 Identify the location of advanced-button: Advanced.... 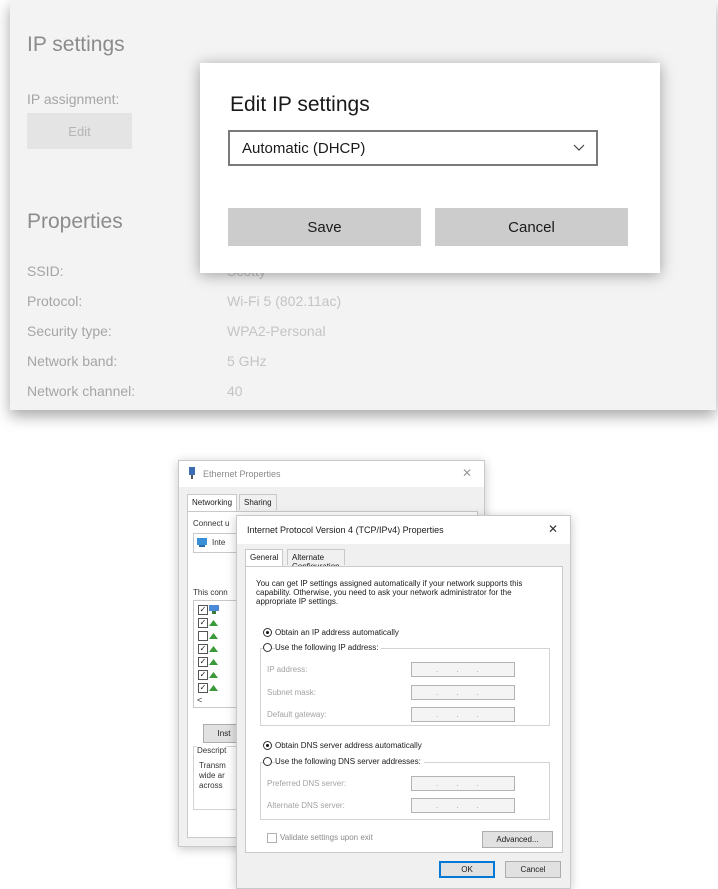
(517, 839).